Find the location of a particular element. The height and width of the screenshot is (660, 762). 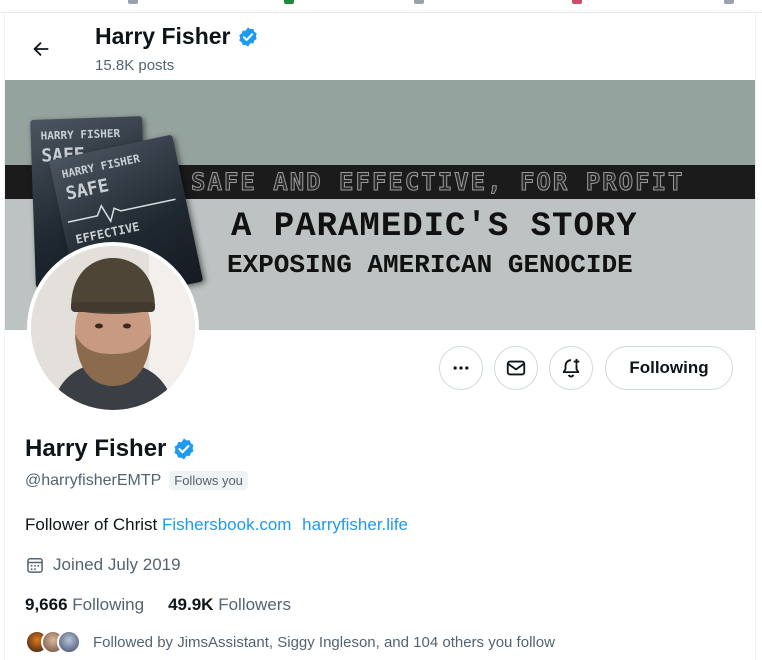

envelope-icon is located at coordinates (516, 368).